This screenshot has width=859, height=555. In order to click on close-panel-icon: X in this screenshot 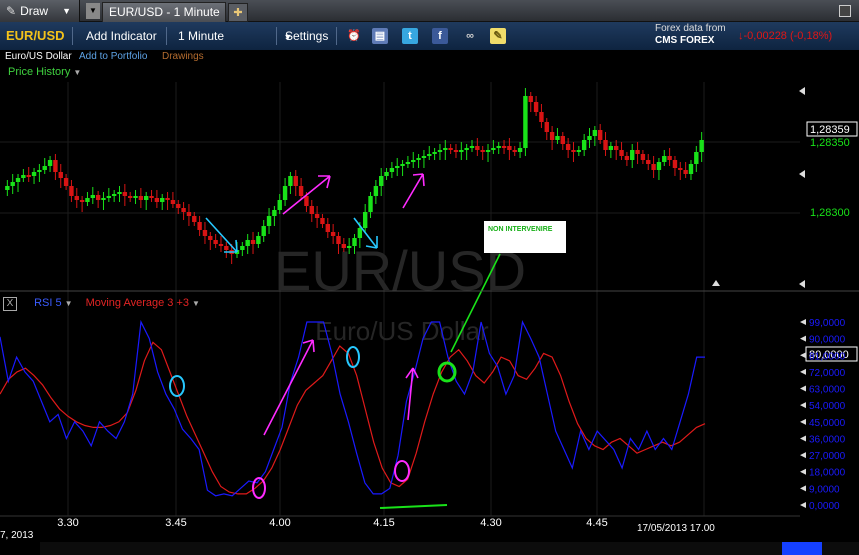, I will do `click(10, 304)`.